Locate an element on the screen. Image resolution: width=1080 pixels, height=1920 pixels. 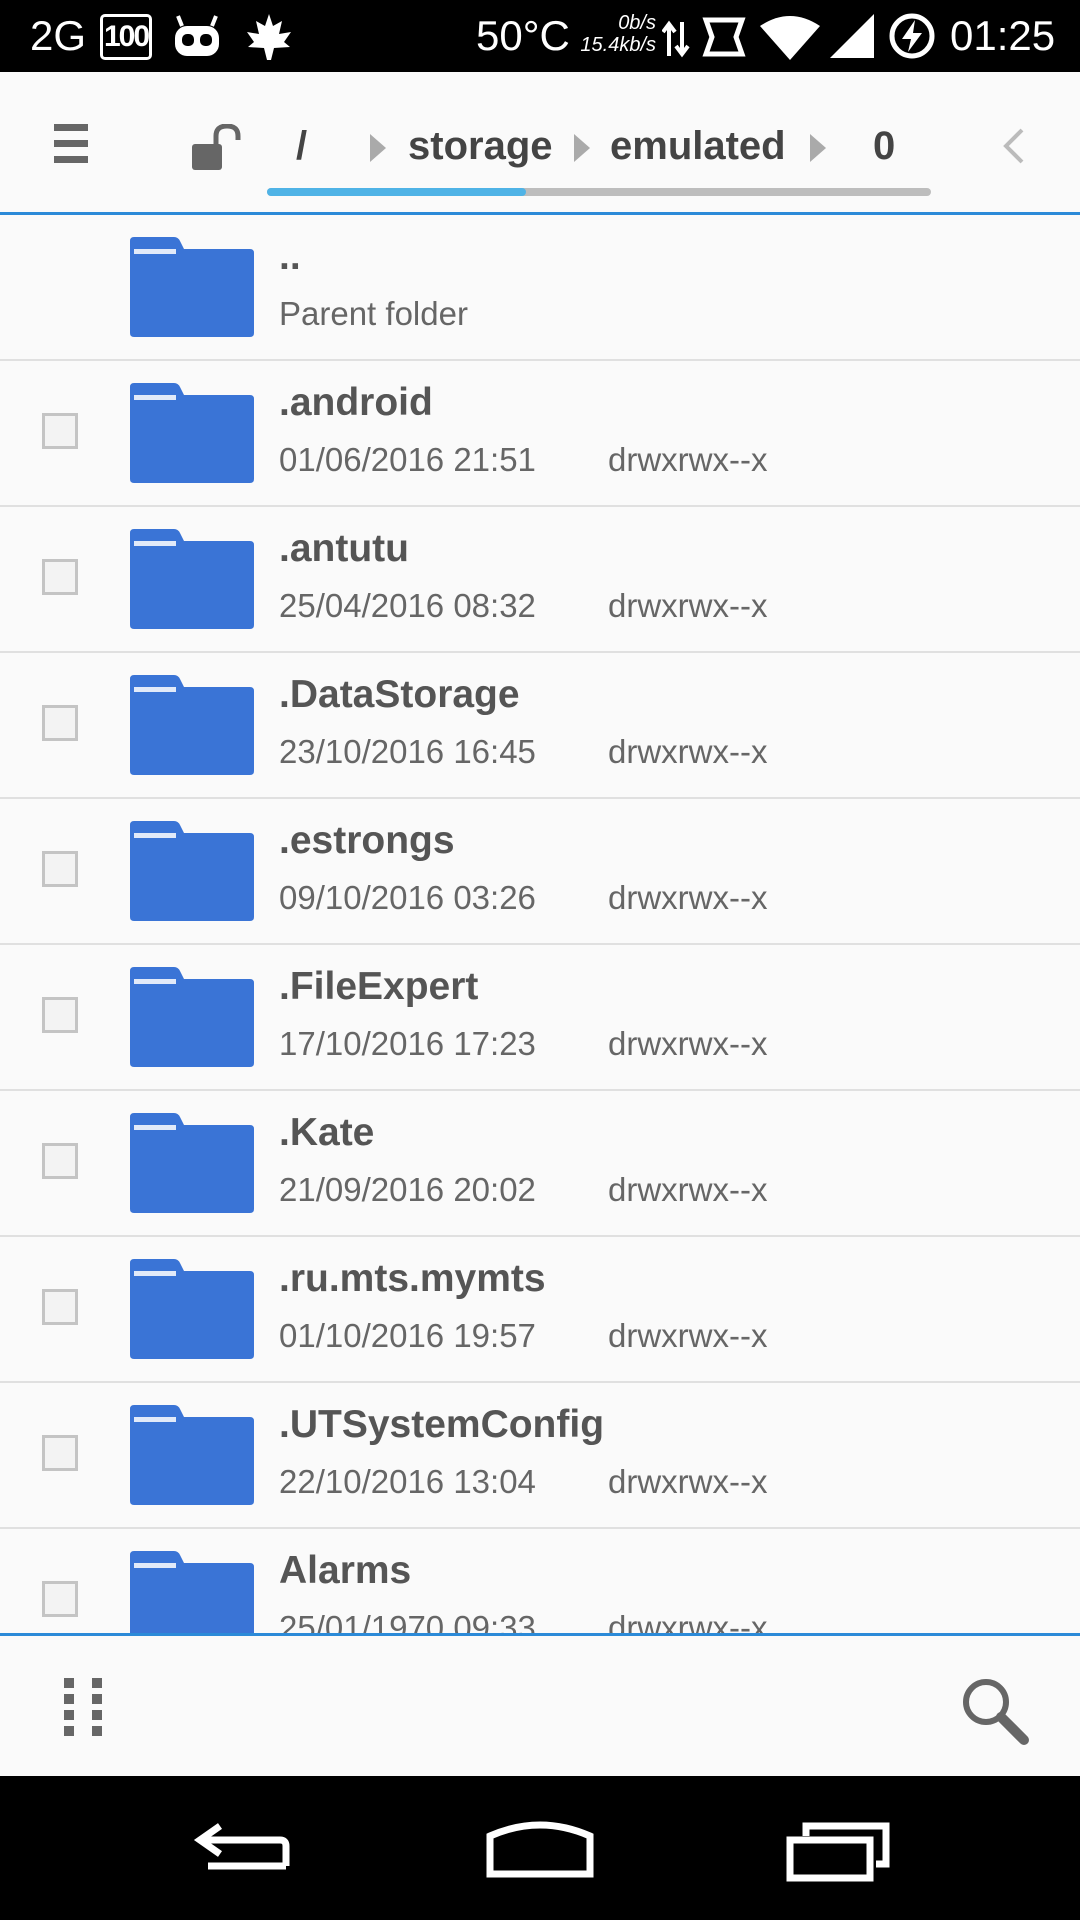
folder-row: .Kate 21/09/2016 20:02 drwxrwx--x is located at coordinates (540, 1164).